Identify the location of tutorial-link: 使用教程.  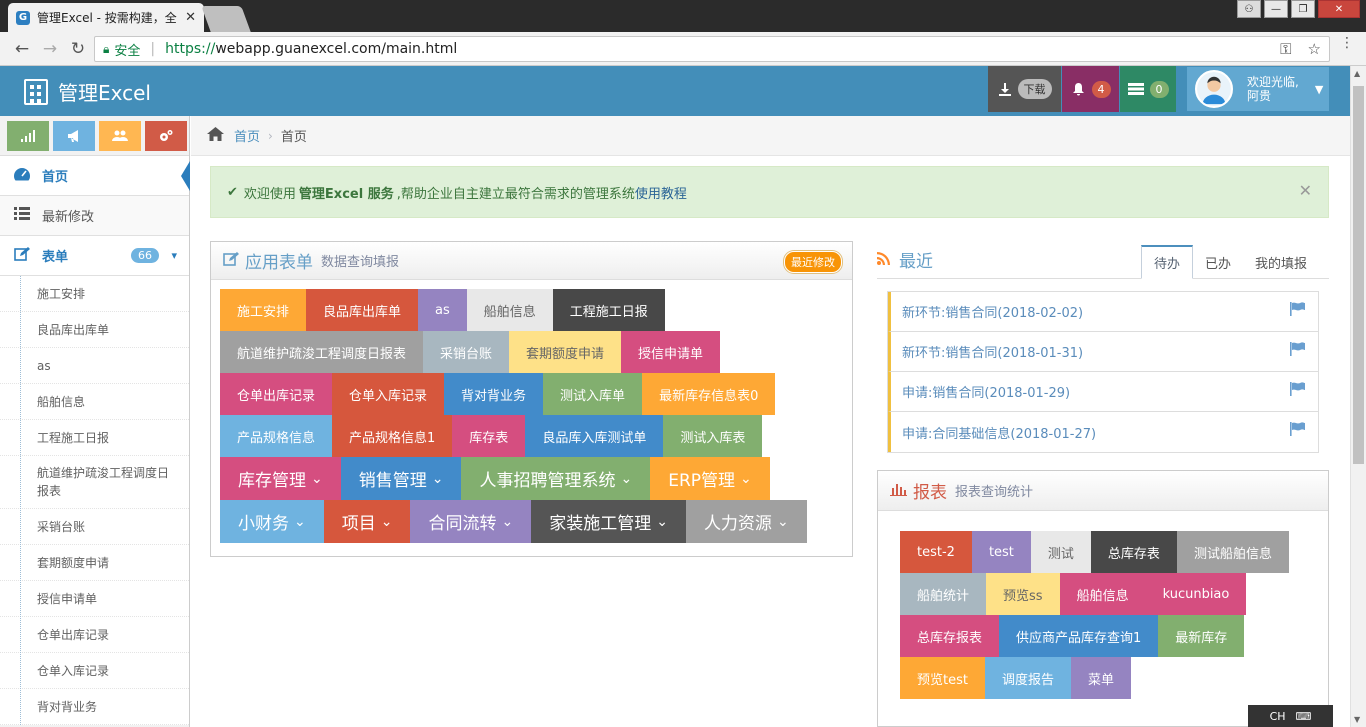
(661, 192).